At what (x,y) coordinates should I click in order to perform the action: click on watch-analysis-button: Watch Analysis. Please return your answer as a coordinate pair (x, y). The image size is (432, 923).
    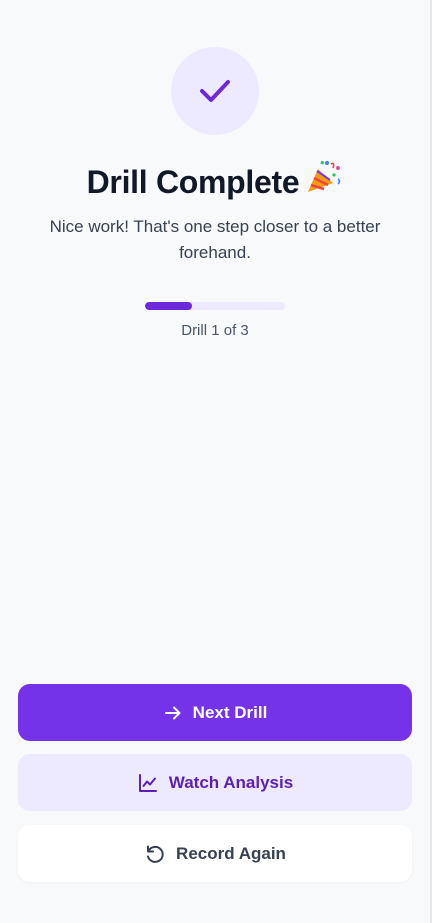
    Looking at the image, I should click on (215, 782).